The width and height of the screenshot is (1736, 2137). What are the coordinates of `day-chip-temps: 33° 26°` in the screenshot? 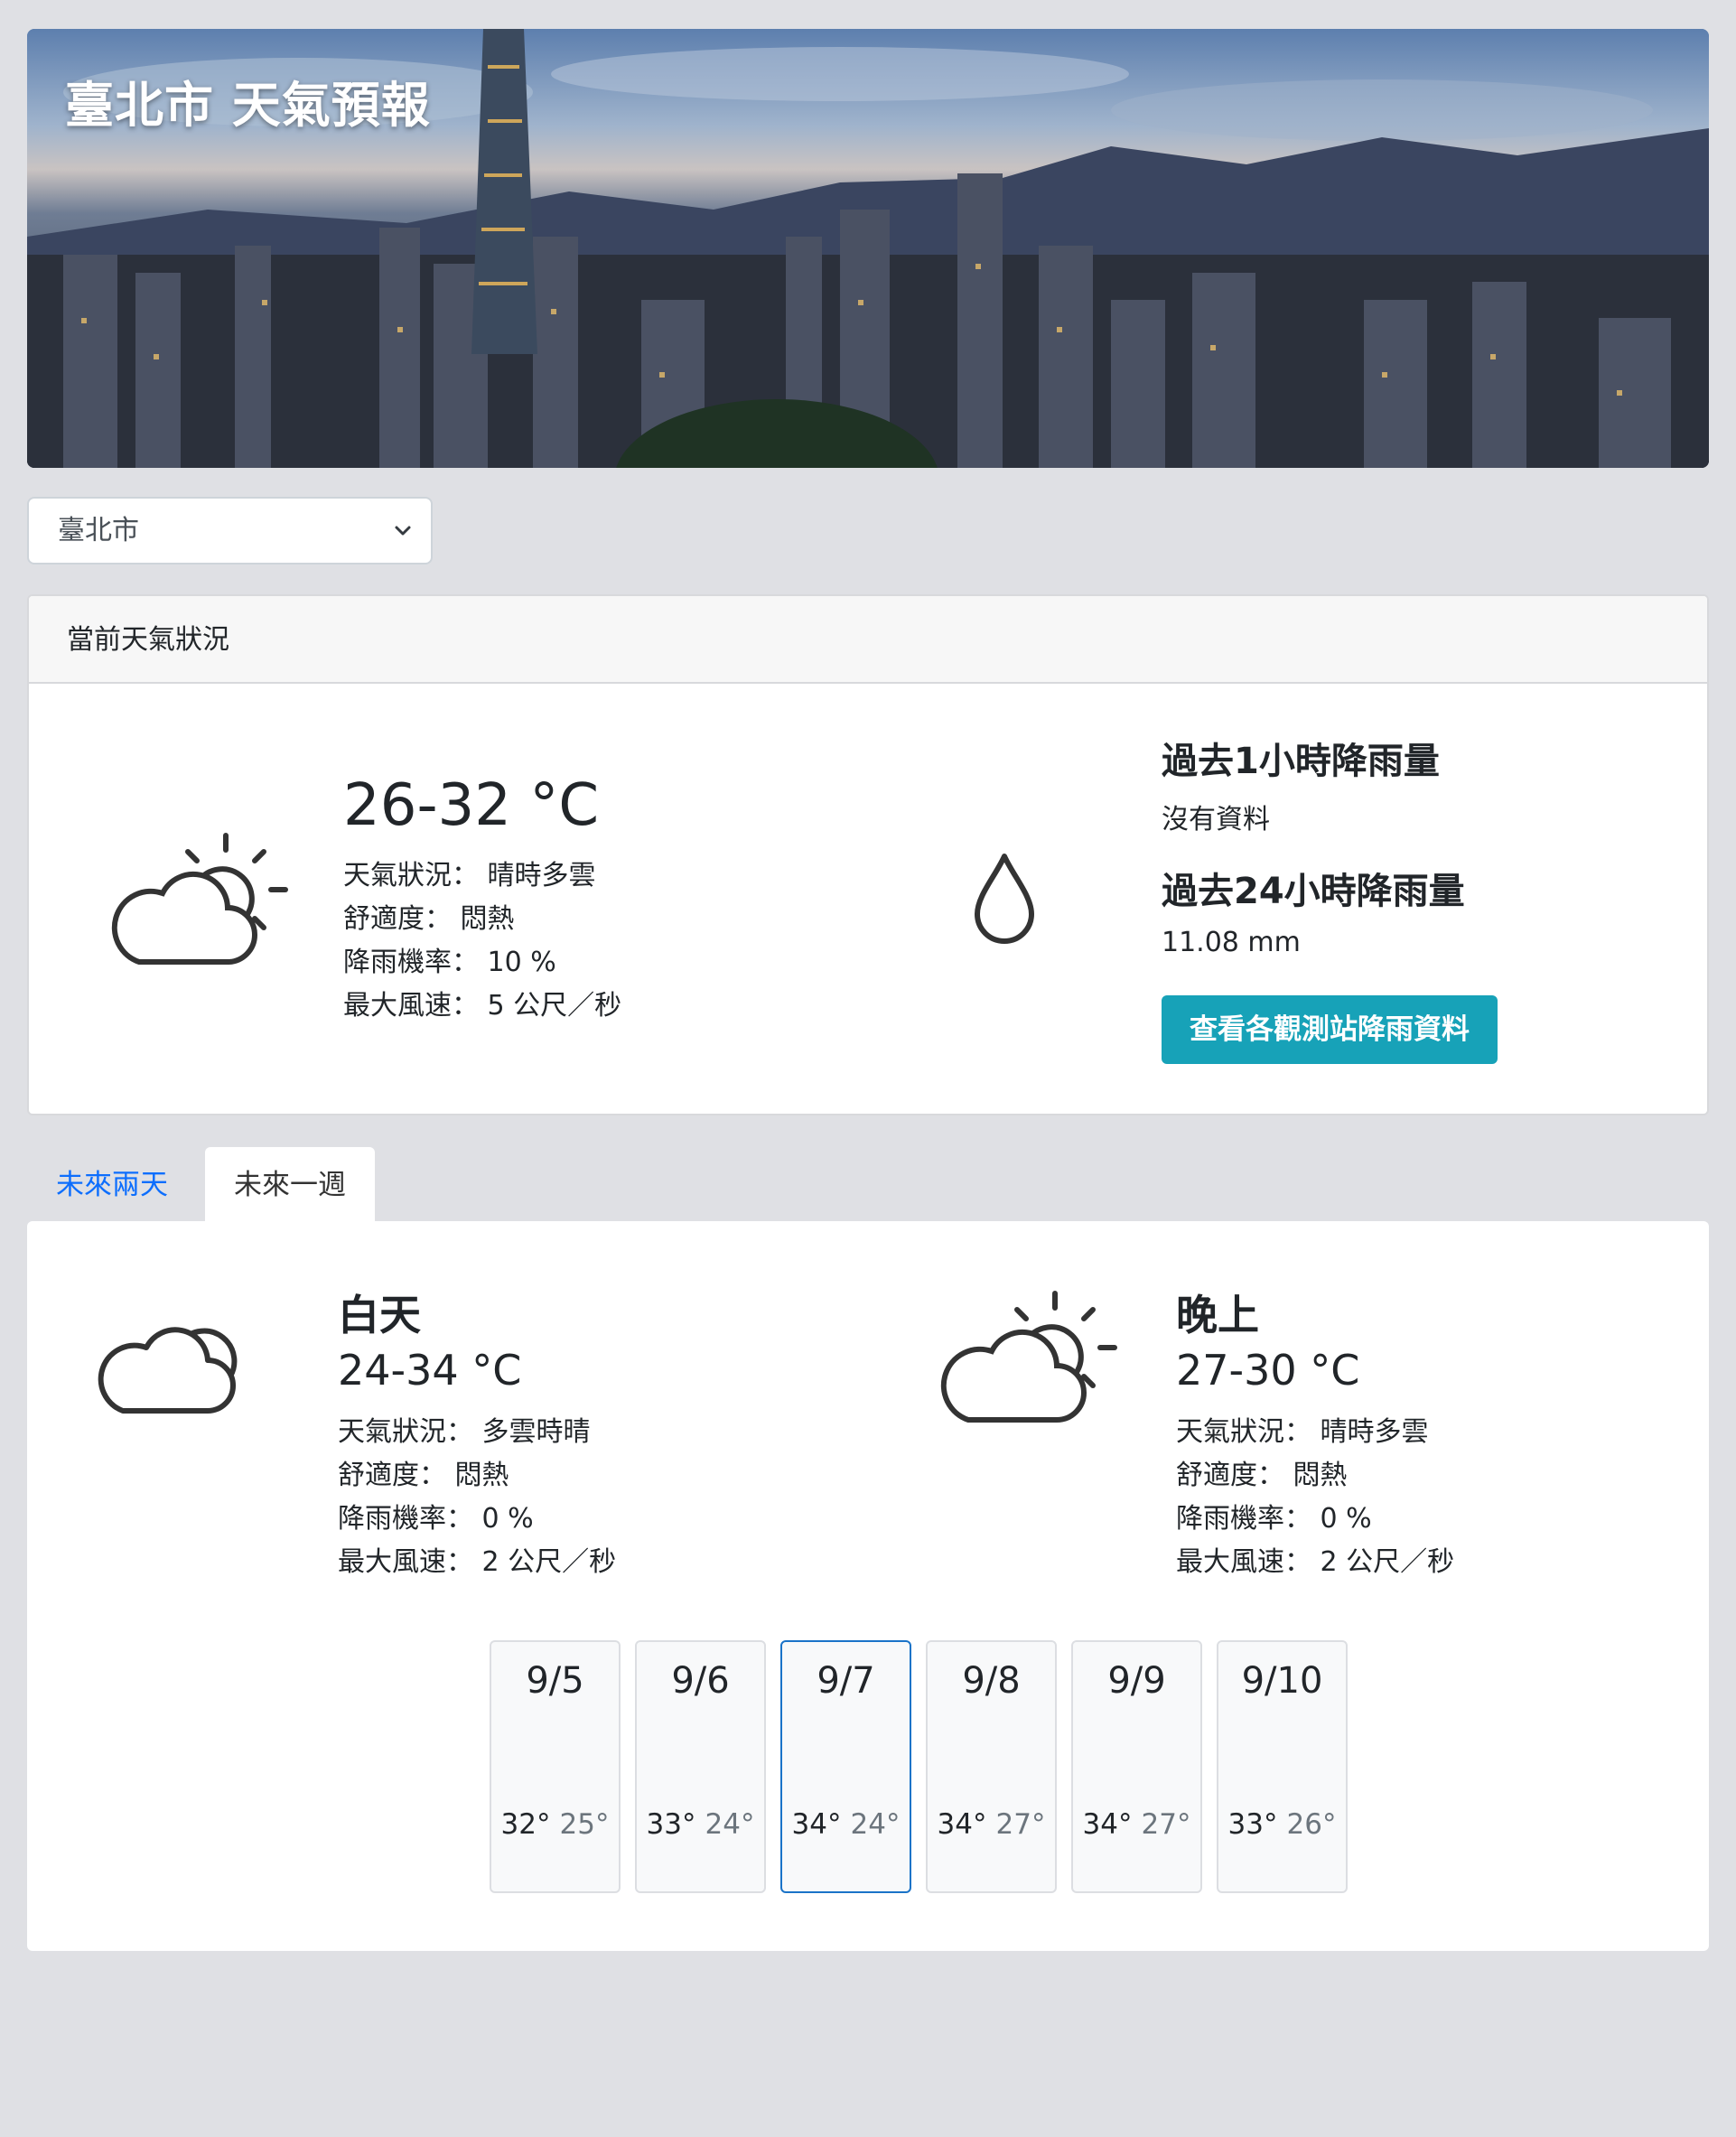 It's located at (1282, 1824).